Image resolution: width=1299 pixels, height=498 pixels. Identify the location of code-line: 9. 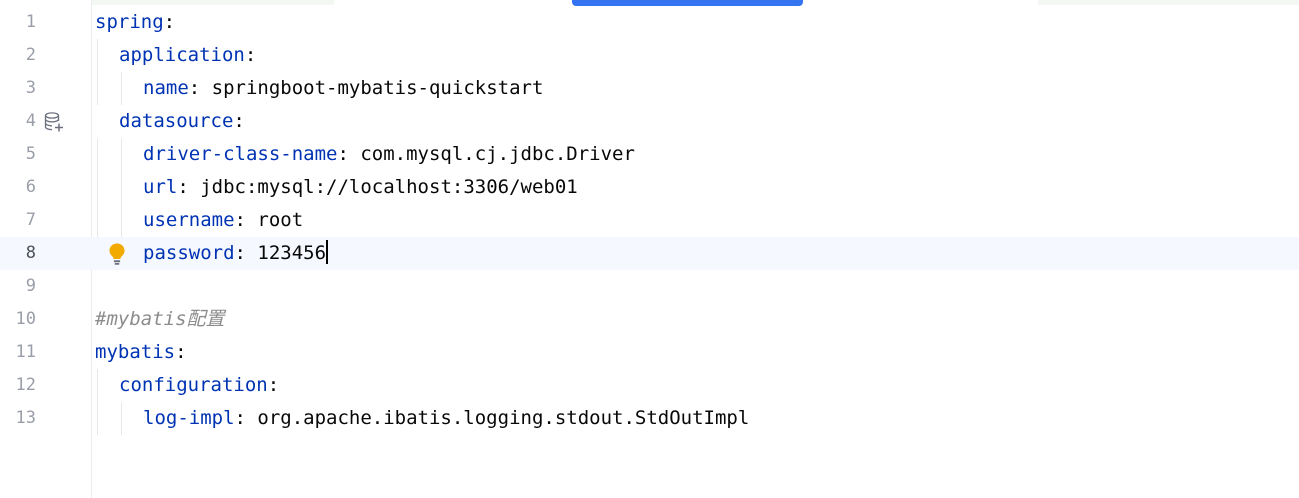
(649, 286).